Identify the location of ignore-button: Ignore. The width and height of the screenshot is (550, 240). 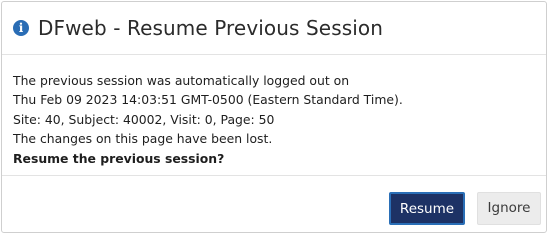
(509, 208).